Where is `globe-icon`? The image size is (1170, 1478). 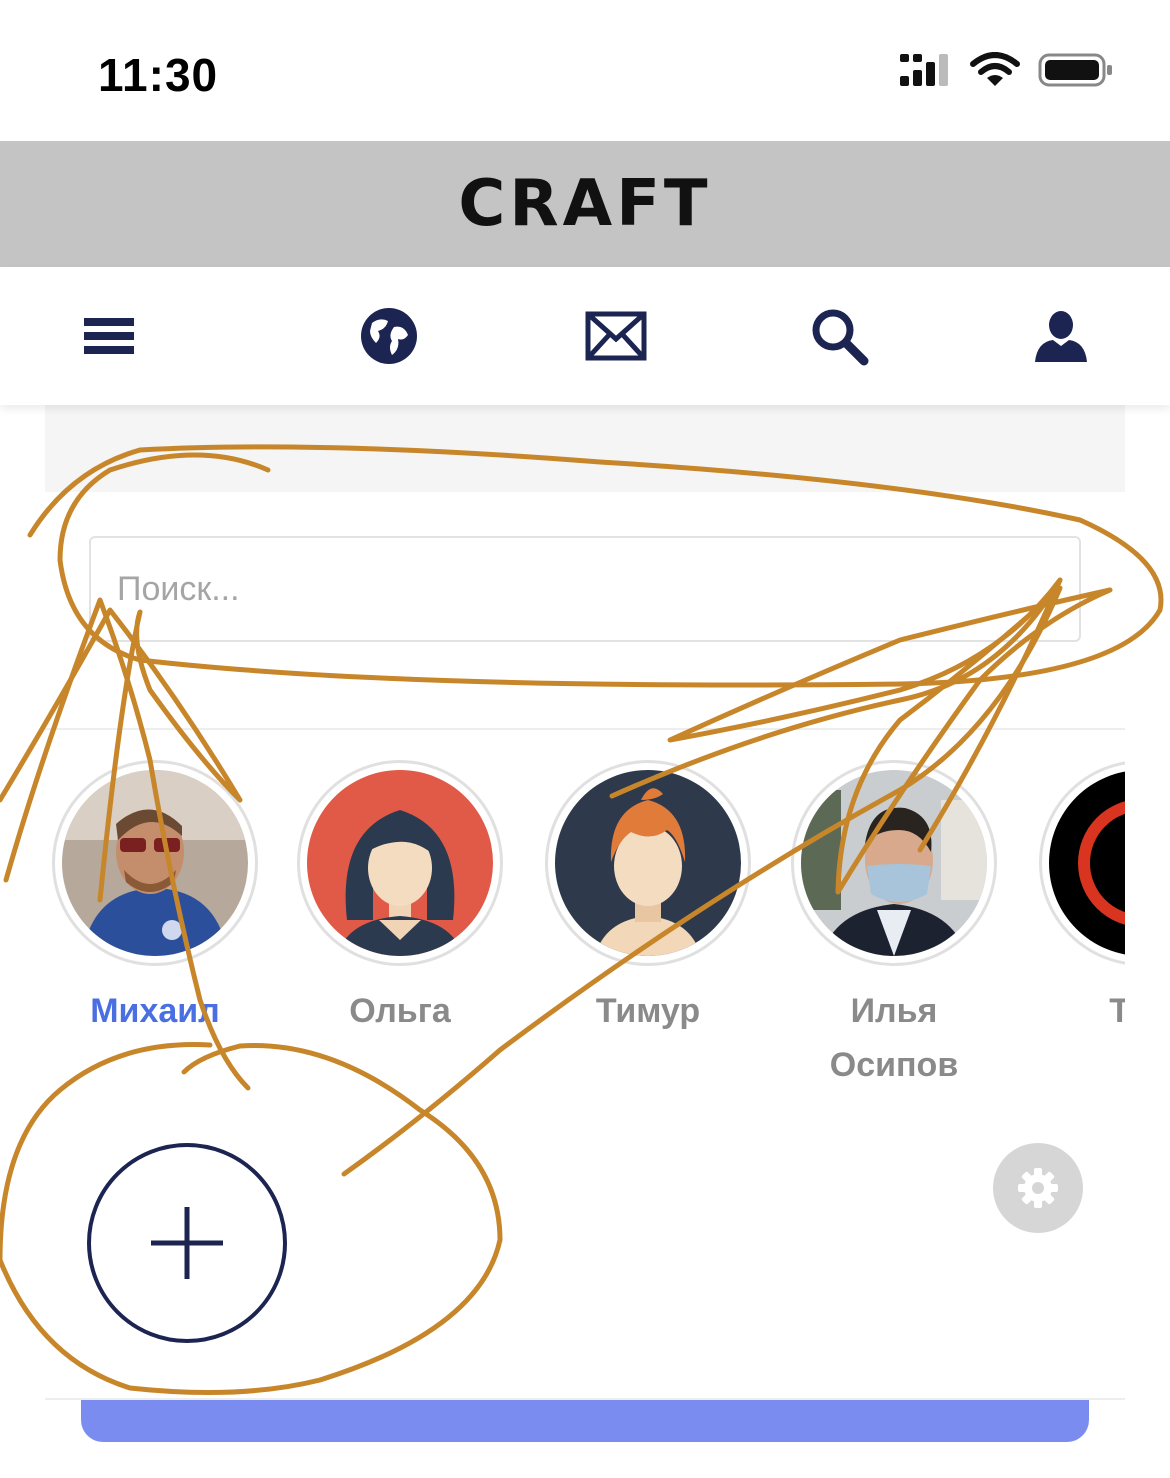
globe-icon is located at coordinates (389, 336).